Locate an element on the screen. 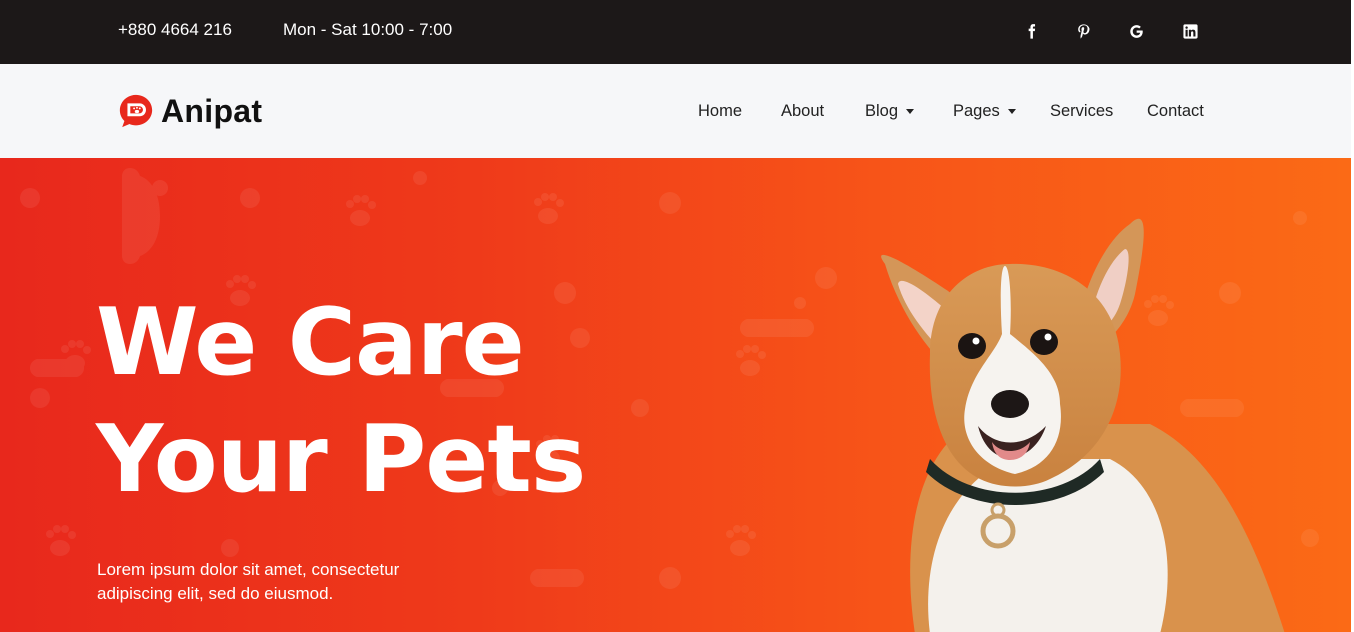  nav-blog-dropdown: Blog is located at coordinates (890, 111).